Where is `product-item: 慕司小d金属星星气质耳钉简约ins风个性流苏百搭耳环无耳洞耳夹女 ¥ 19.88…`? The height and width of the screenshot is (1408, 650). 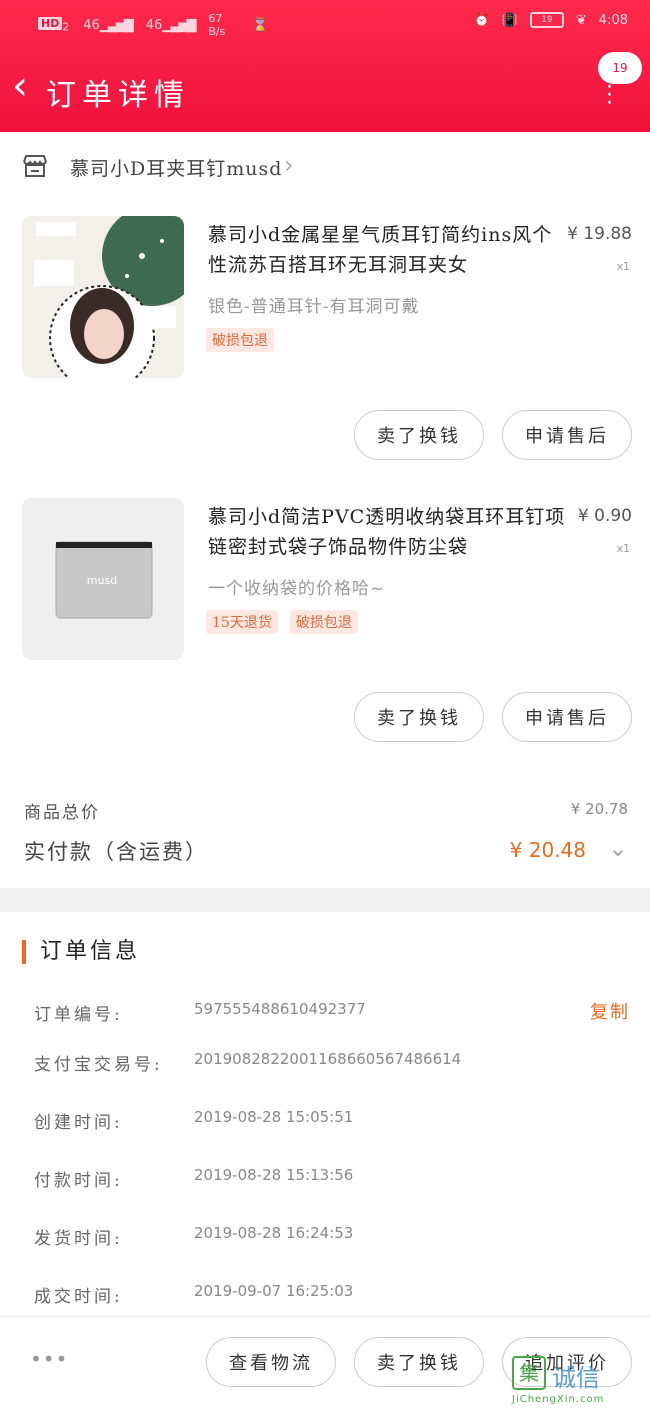 product-item: 慕司小d金属星星气质耳钉简约ins风个性流苏百搭耳环无耳洞耳夹女 ¥ 19.88… is located at coordinates (325, 316).